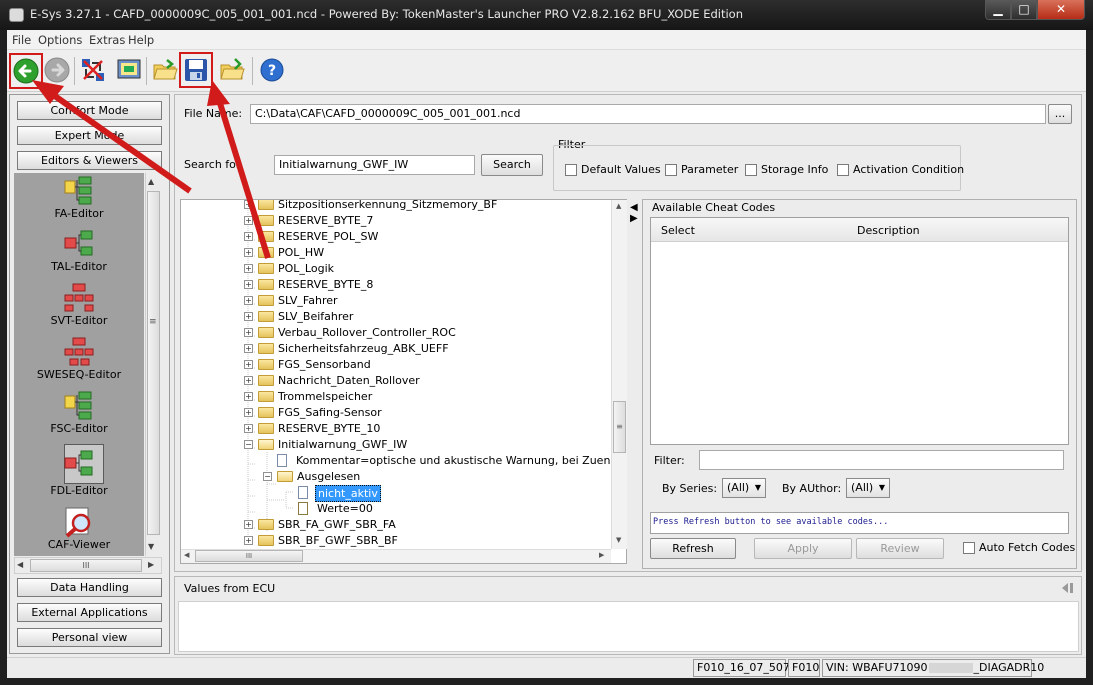 Image resolution: width=1093 pixels, height=685 pixels. Describe the element at coordinates (571, 170) in the screenshot. I see `default-values-checkbox` at that location.